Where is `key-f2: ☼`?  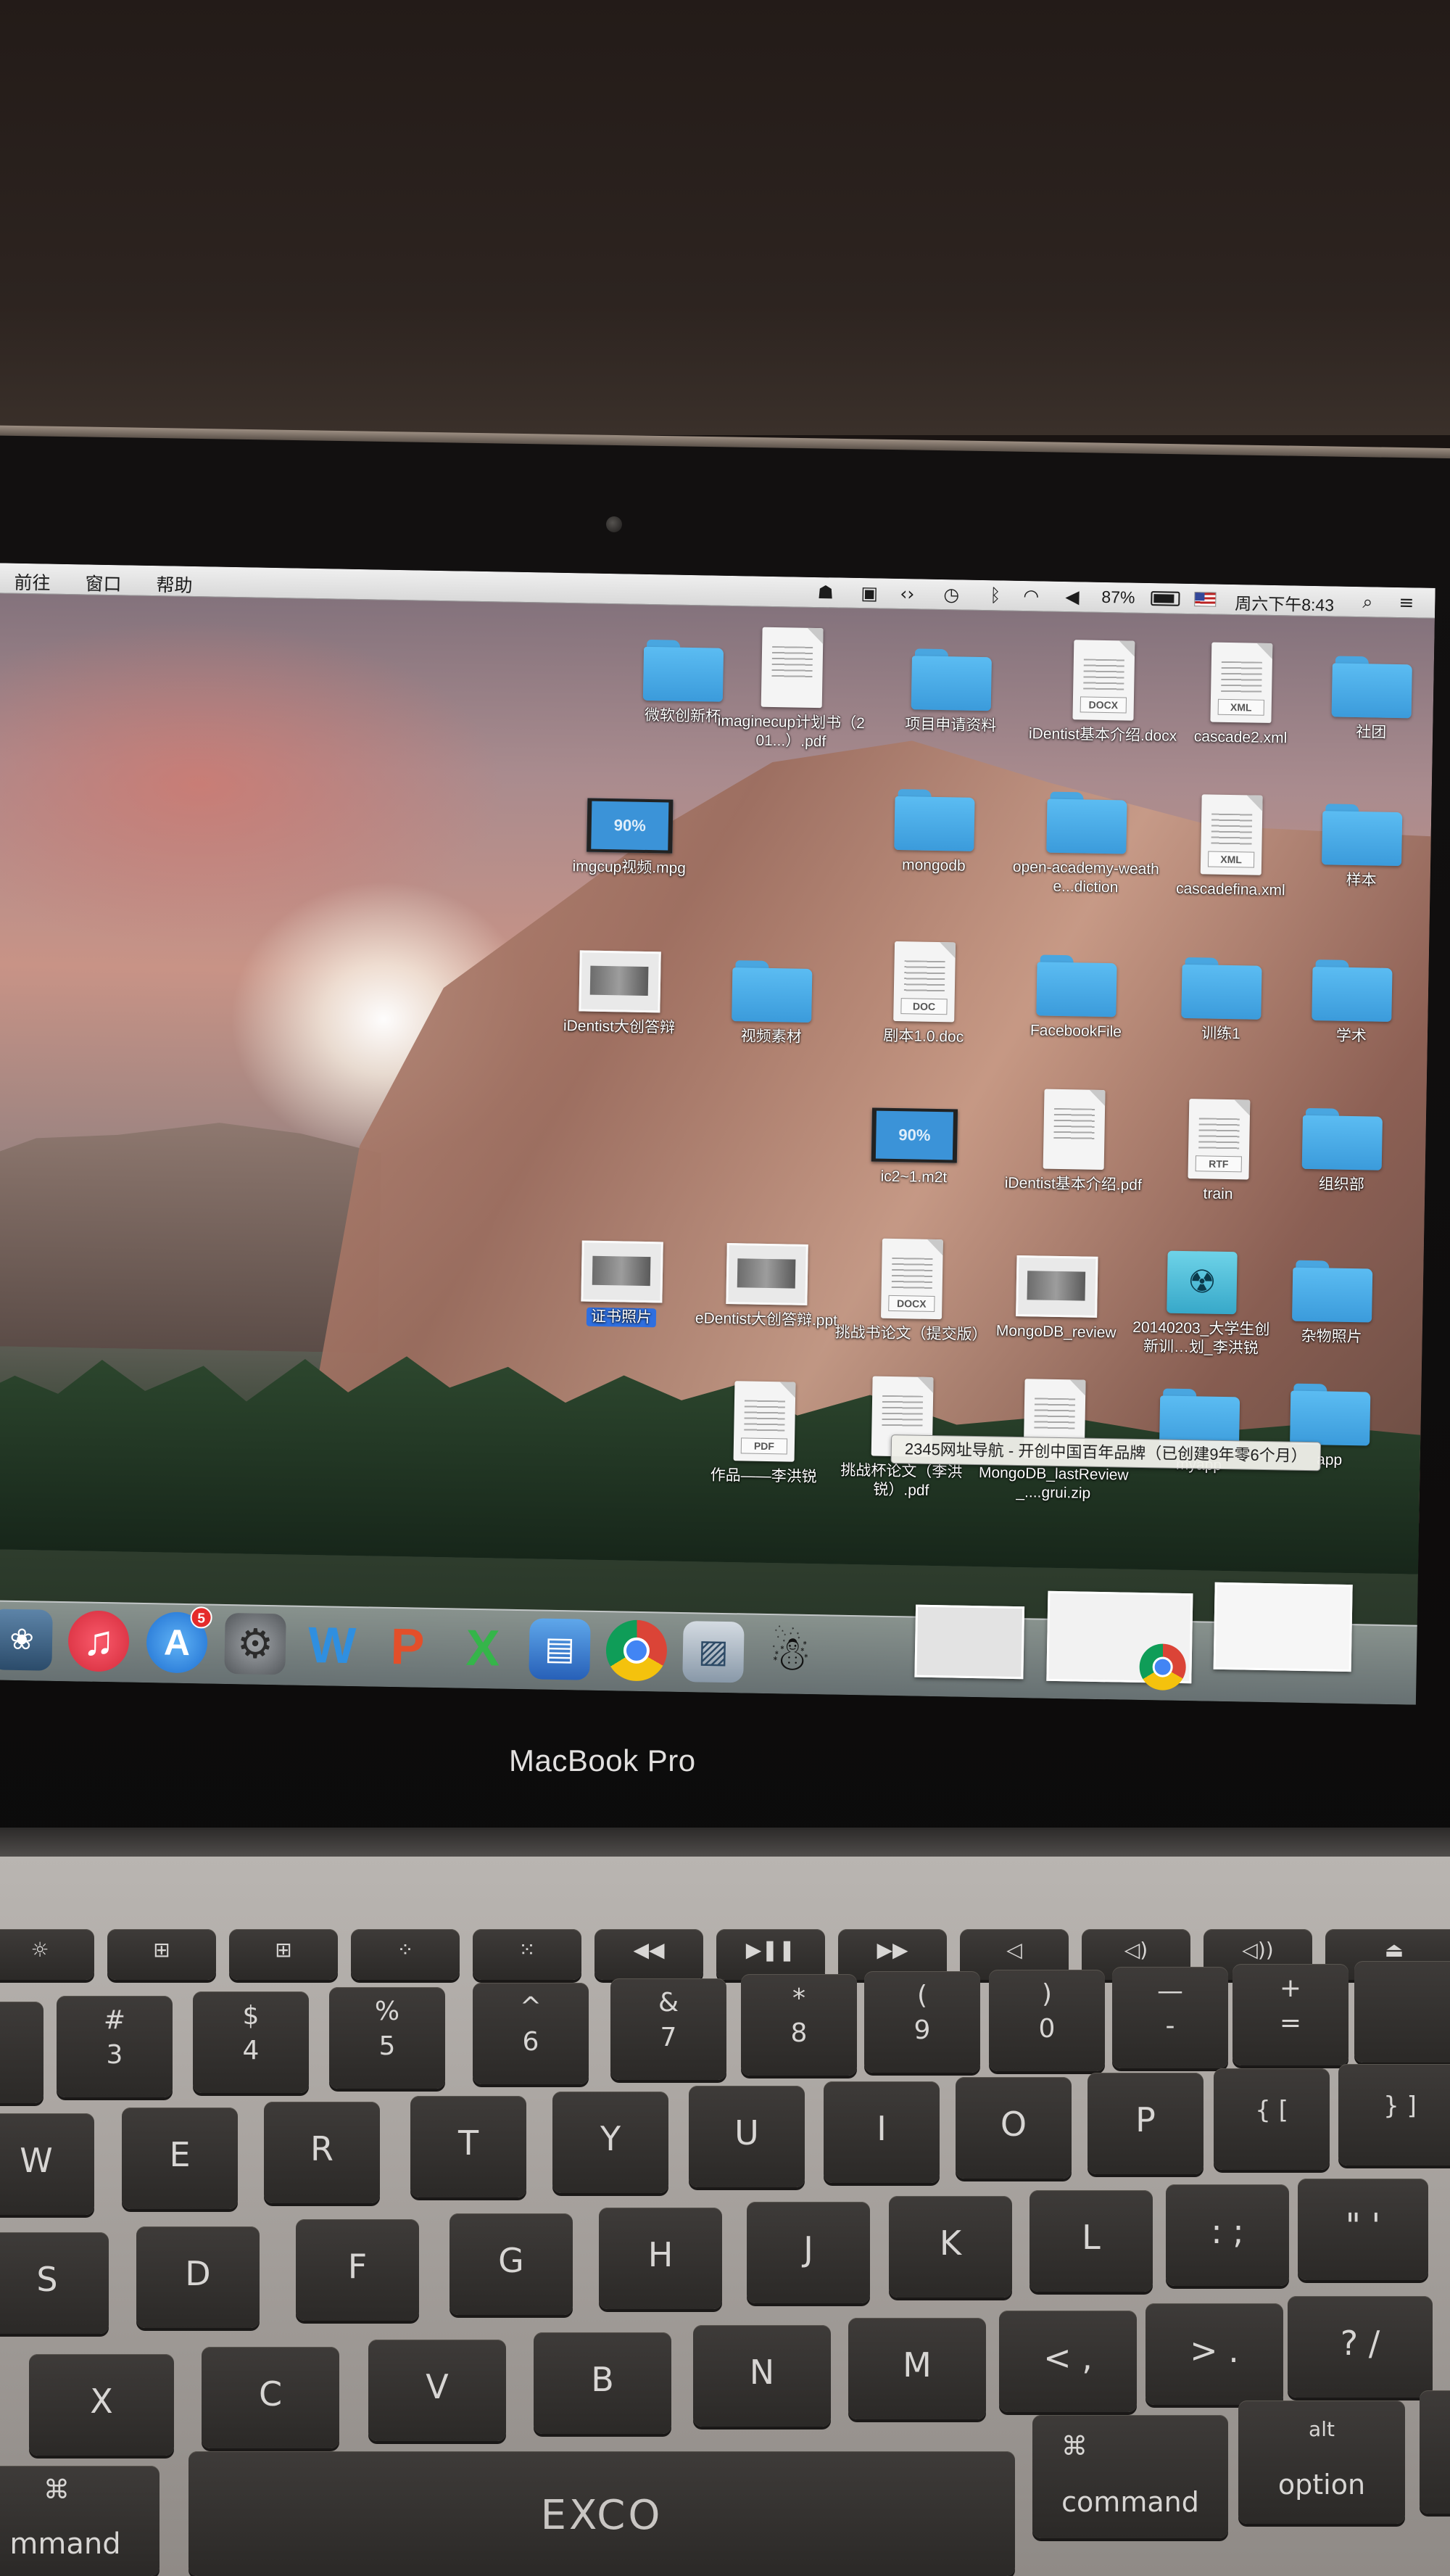
key-f2: ☼ is located at coordinates (47, 1954).